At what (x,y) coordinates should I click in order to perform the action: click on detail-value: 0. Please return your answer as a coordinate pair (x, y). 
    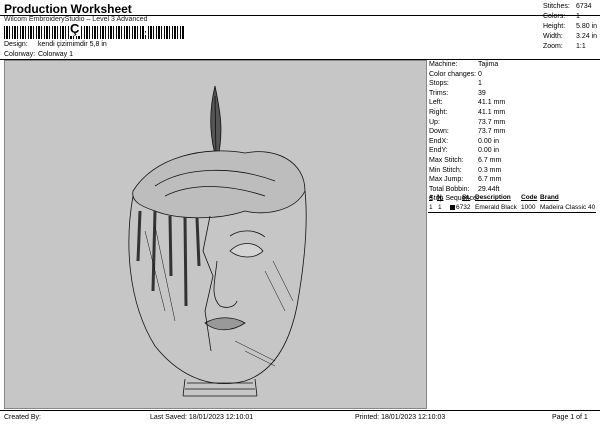
    Looking at the image, I should click on (480, 74).